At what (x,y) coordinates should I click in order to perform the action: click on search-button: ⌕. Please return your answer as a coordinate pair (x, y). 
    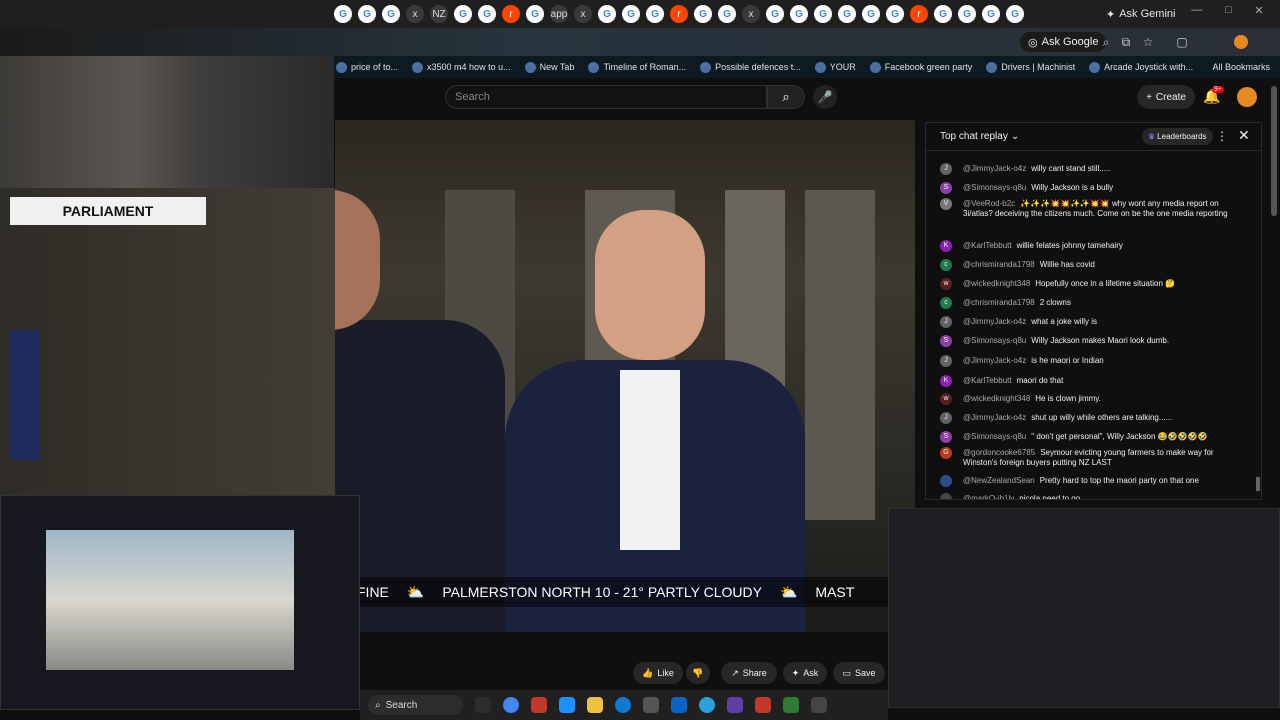
    Looking at the image, I should click on (786, 97).